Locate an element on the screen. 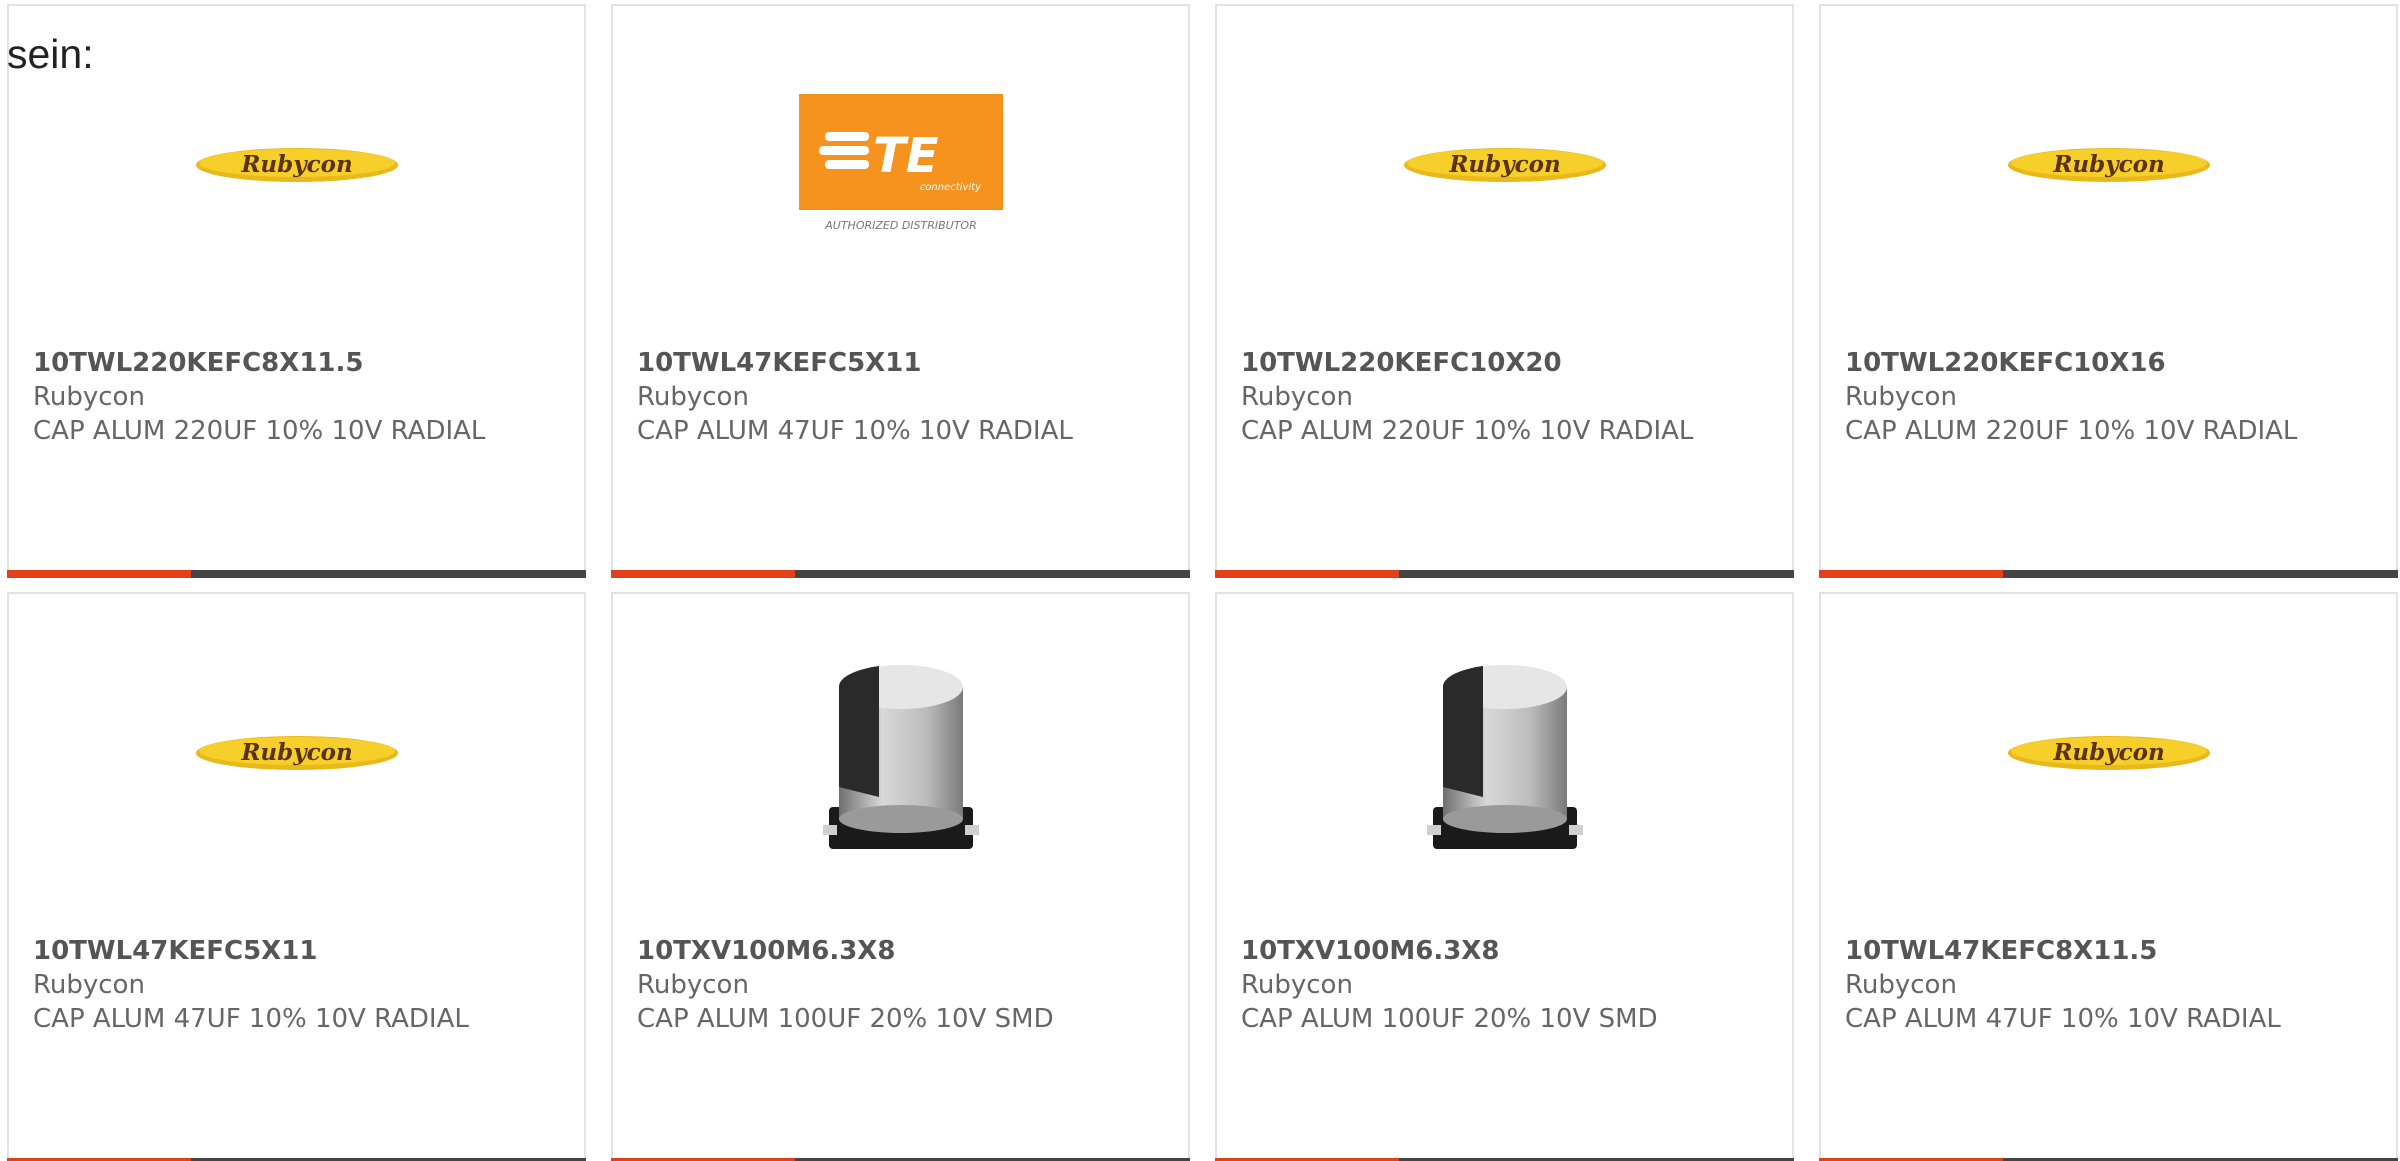 Image resolution: width=2400 pixels, height=1161 pixels. intro-text: sein: is located at coordinates (50, 54).